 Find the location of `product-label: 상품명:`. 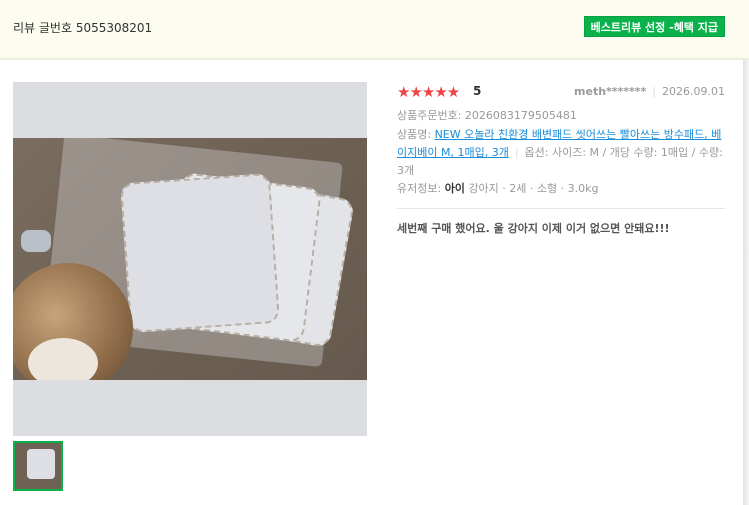

product-label: 상품명: is located at coordinates (416, 134).